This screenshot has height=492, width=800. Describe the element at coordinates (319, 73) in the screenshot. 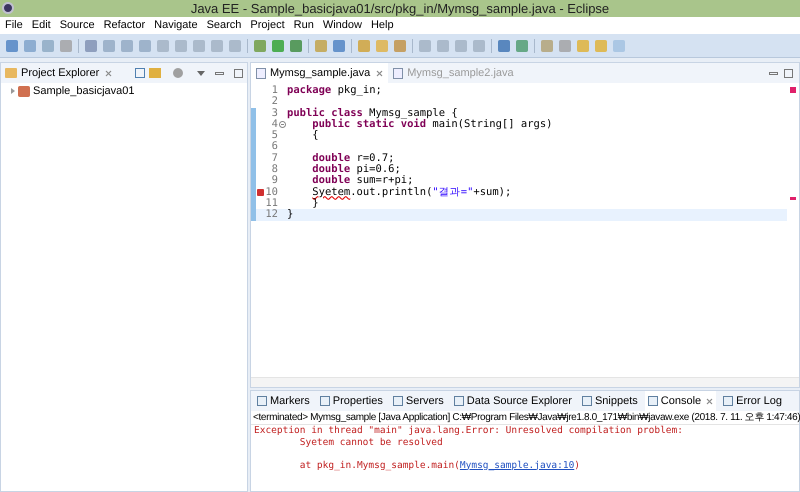

I see `editor-tab: Mymsg_sample.java` at that location.